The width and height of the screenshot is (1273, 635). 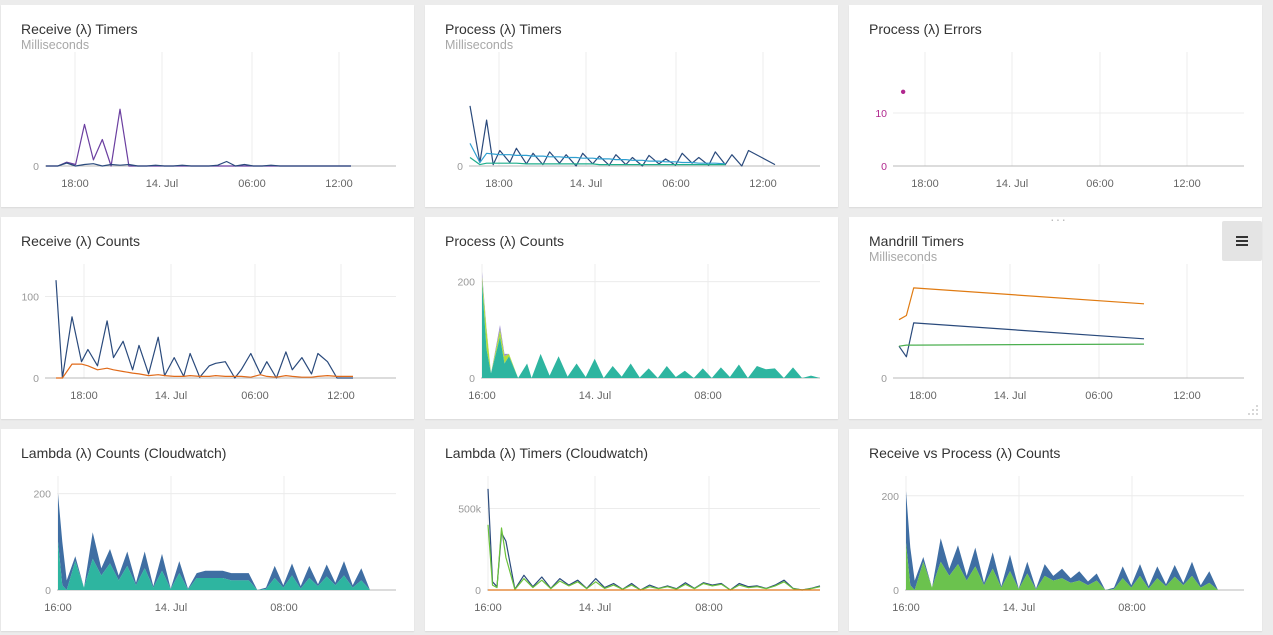 I want to click on chart-svg: 0 10 18:00 14. Jul 06:00 12:00, so click(x=1059, y=121).